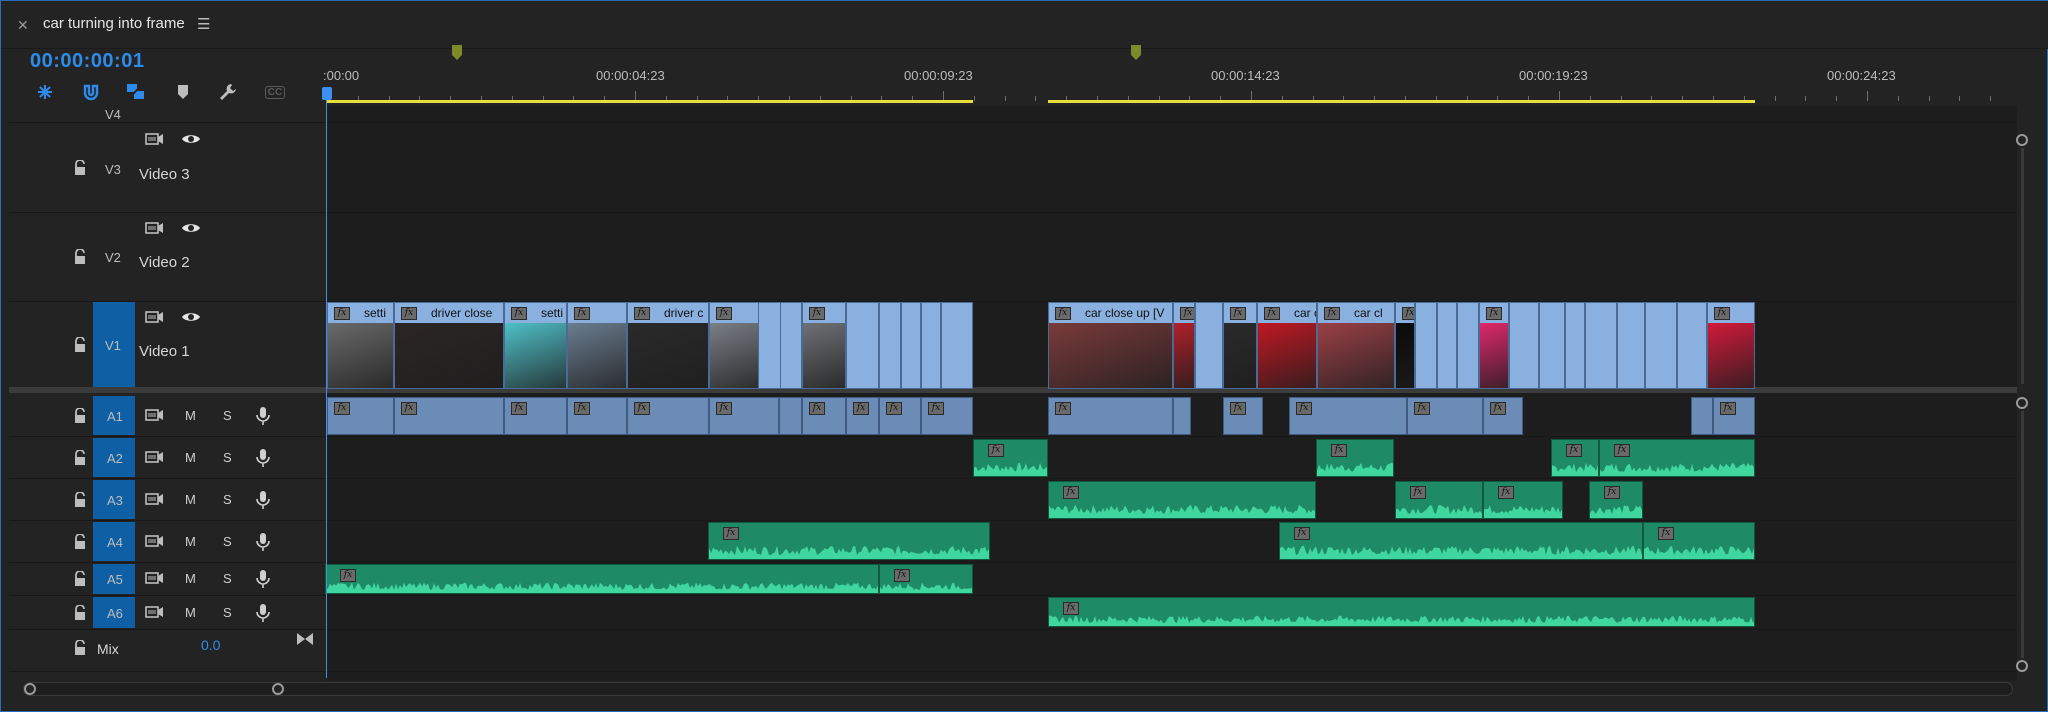 Image resolution: width=2048 pixels, height=712 pixels. I want to click on video-clip: fx driver close, so click(449, 345).